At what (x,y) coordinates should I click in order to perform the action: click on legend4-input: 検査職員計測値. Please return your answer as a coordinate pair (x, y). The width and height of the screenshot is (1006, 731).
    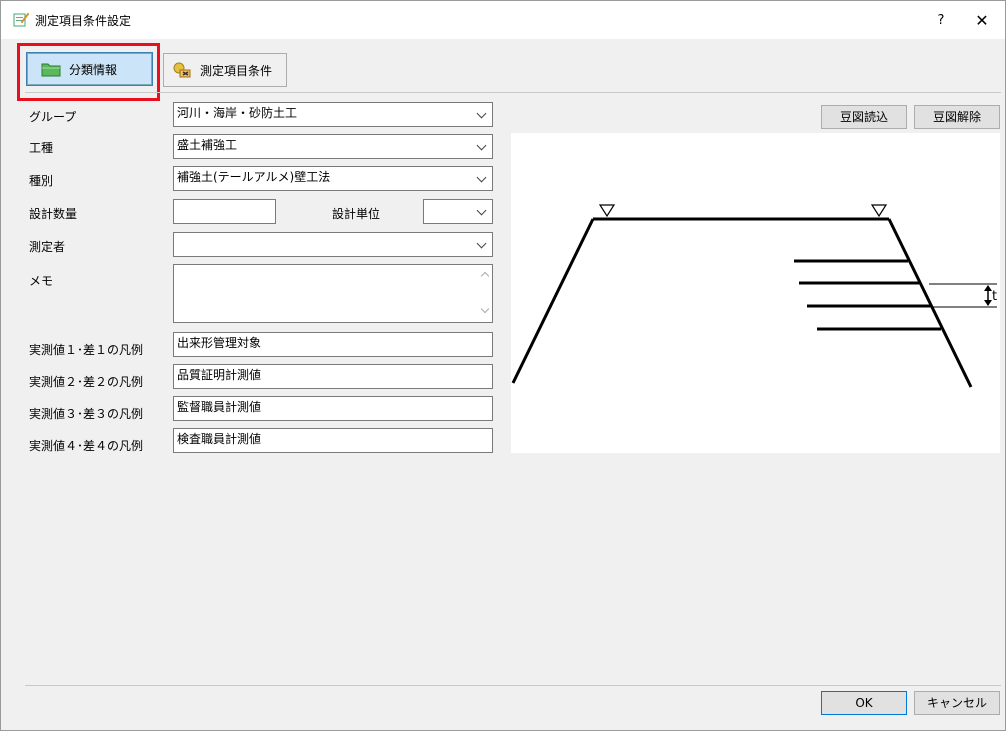
    Looking at the image, I should click on (333, 440).